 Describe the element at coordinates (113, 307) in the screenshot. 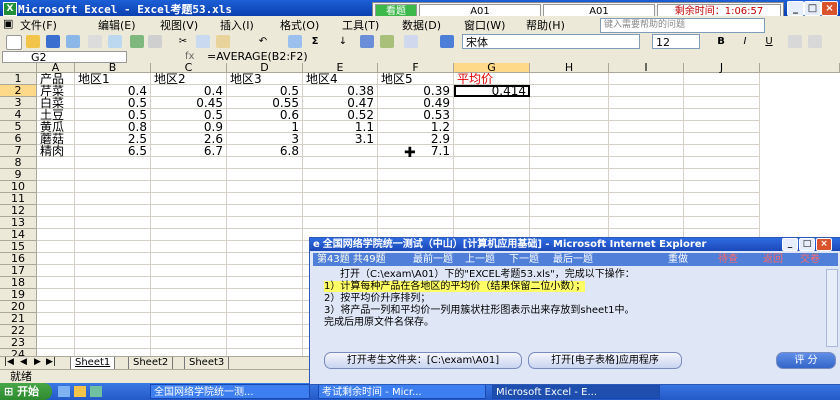

I see `cell-B20` at that location.